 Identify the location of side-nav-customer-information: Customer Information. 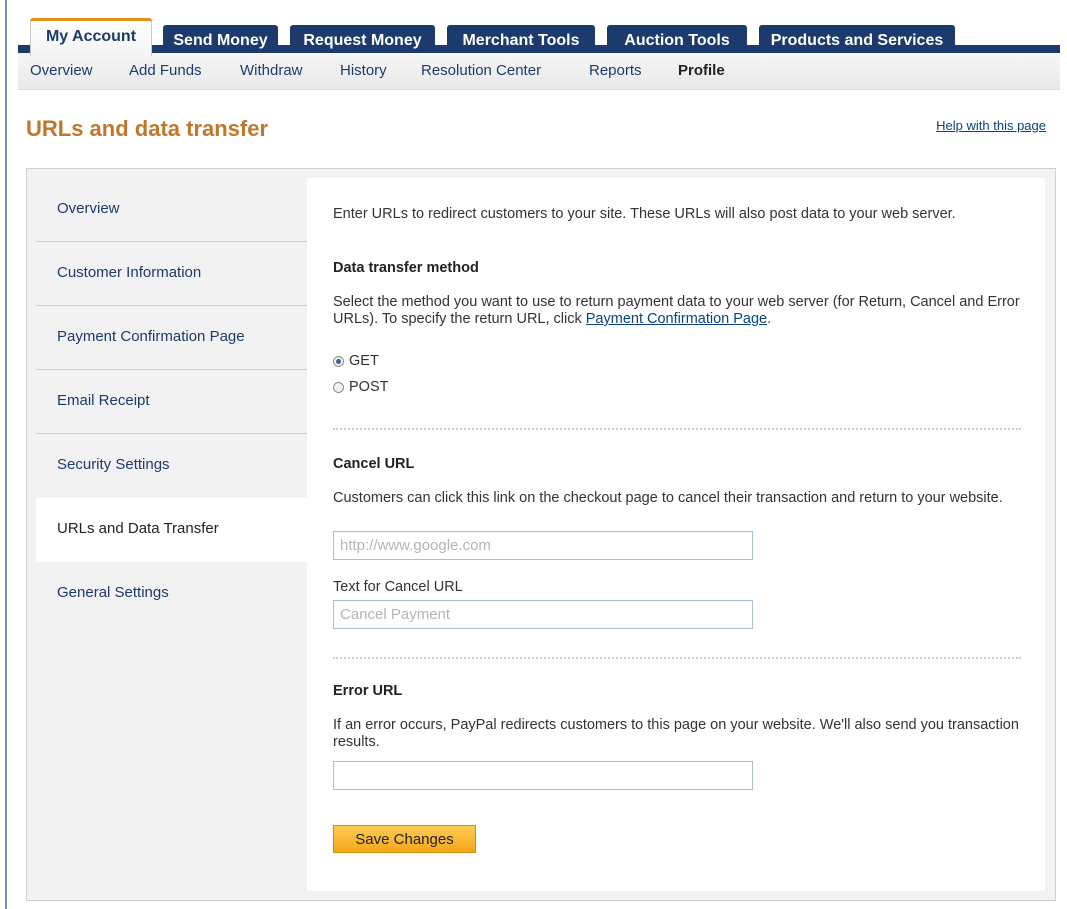
(172, 274).